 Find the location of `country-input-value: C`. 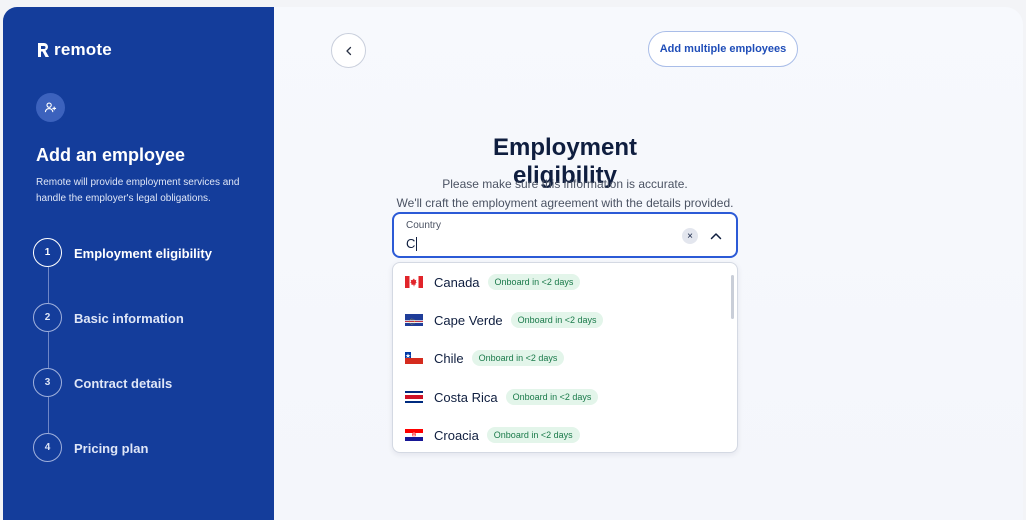

country-input-value: C is located at coordinates (411, 243).